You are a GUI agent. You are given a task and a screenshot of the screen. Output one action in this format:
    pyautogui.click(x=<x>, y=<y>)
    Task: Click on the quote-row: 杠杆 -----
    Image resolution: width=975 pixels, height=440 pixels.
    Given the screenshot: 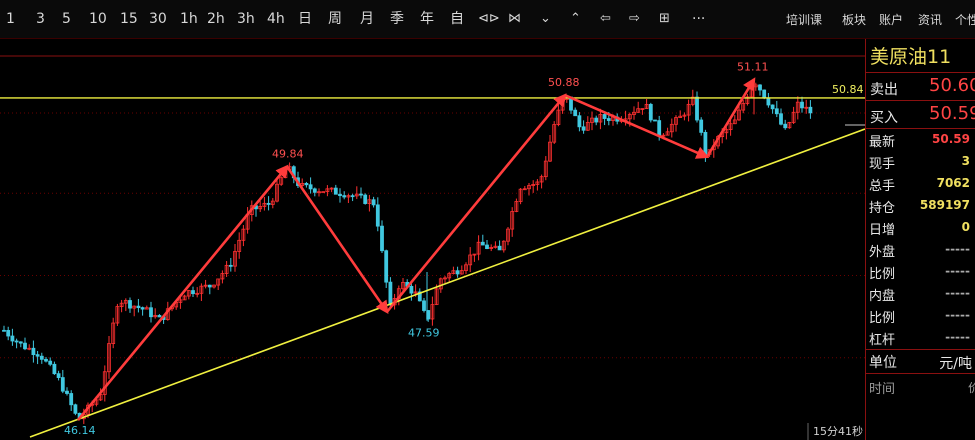 What is the action you would take?
    pyautogui.click(x=920, y=339)
    